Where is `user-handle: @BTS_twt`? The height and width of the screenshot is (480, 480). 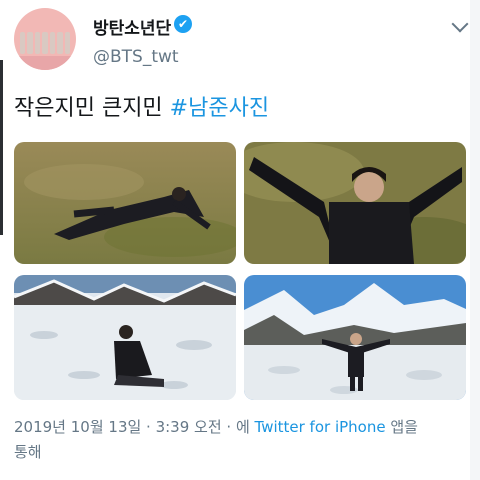
user-handle: @BTS_twt is located at coordinates (136, 57).